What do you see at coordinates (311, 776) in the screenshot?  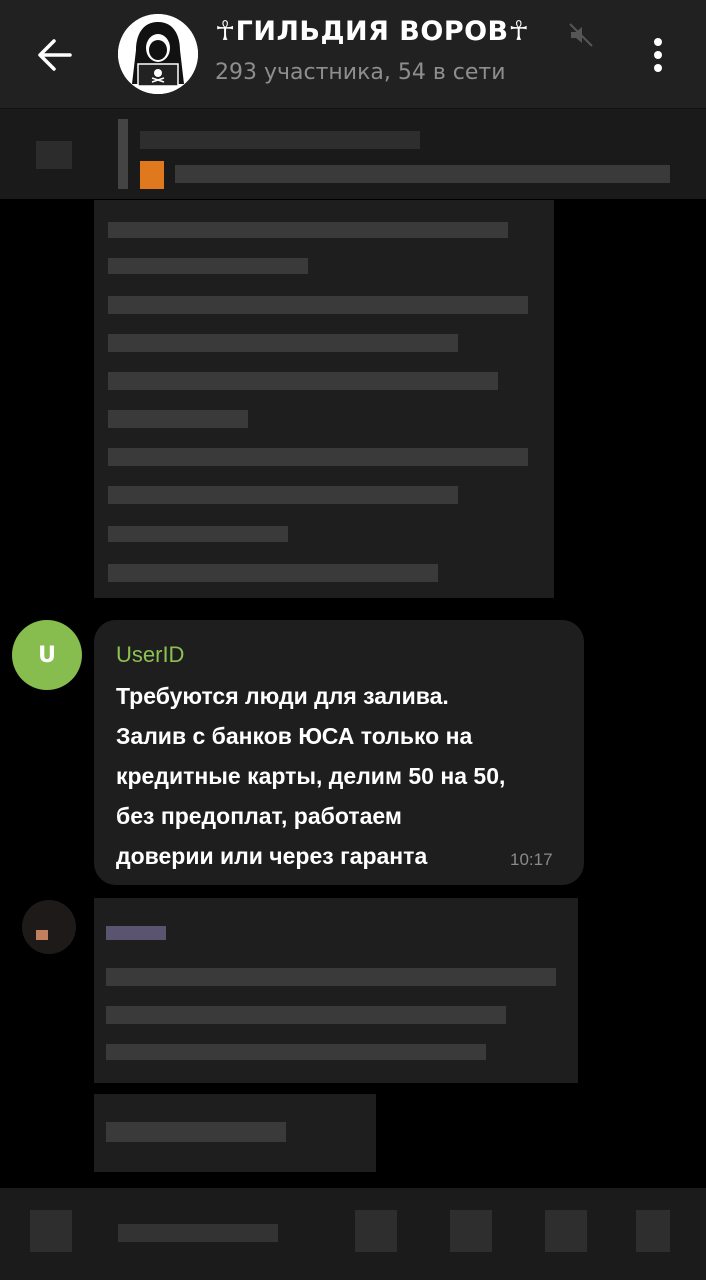 I see `message-line: кредитные карты, делим 50 на 50,` at bounding box center [311, 776].